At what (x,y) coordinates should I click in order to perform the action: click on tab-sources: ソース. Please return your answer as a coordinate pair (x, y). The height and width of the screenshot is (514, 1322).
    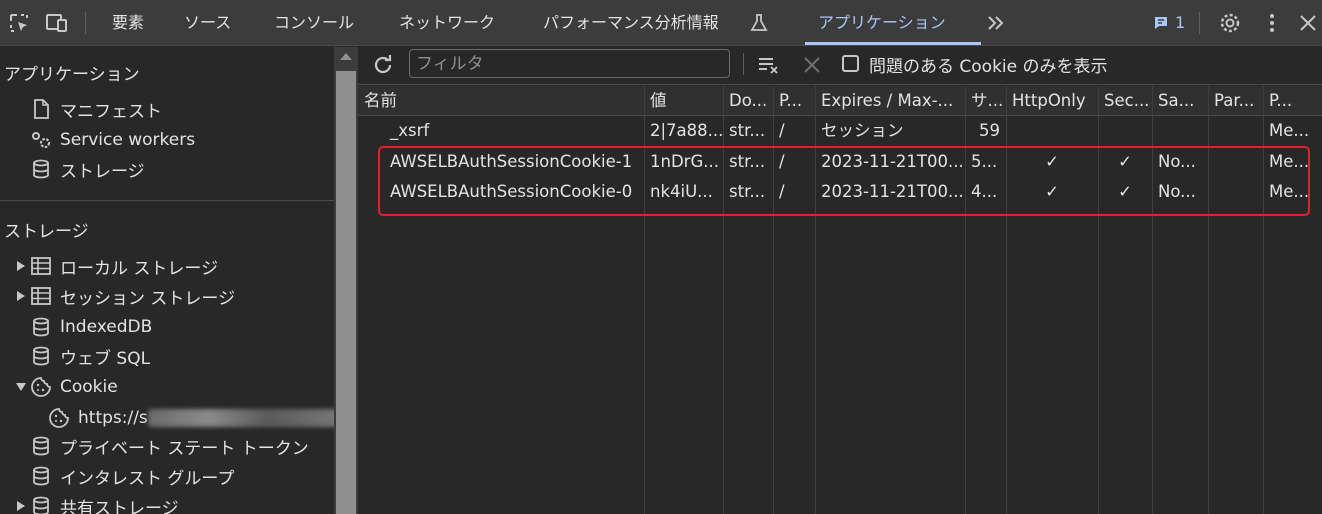
    Looking at the image, I should click on (207, 23).